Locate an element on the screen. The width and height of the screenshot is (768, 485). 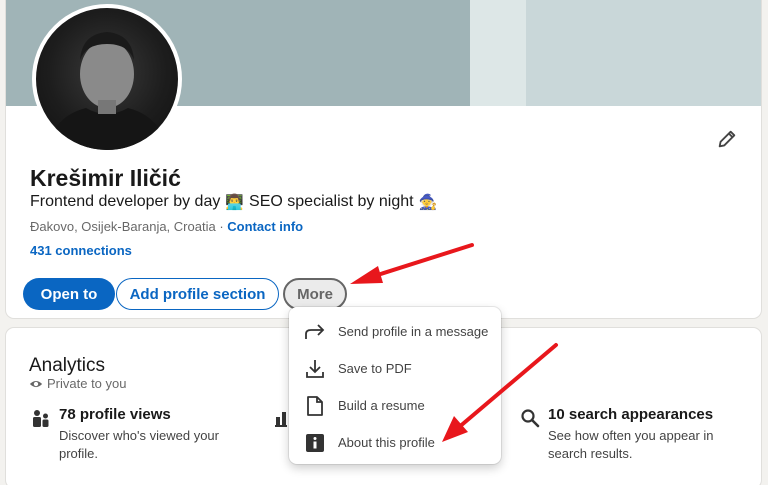
menu-item-about-profile: About this profile is located at coordinates (395, 442).